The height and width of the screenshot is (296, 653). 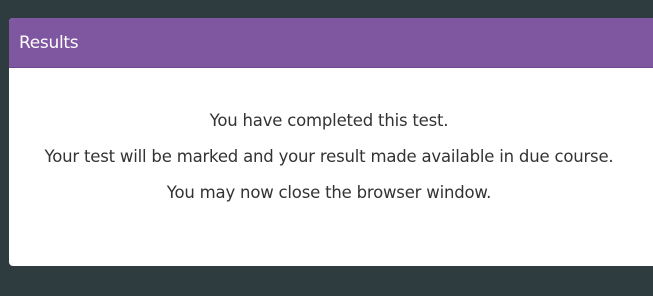 What do you see at coordinates (49, 42) in the screenshot?
I see `panel-title: Results` at bounding box center [49, 42].